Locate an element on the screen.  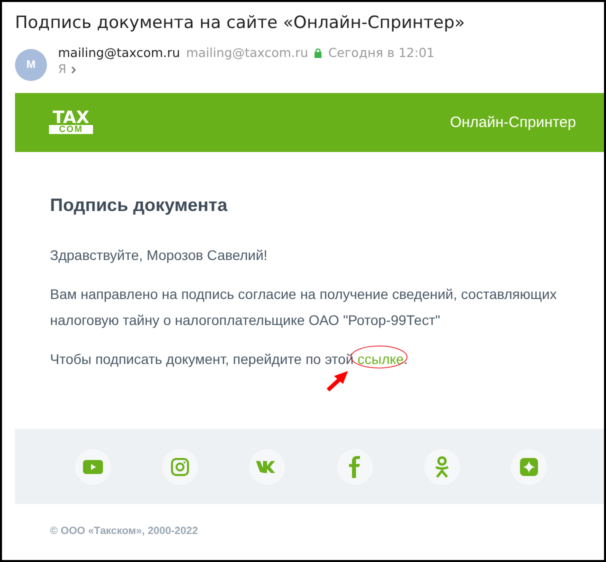
sender-name: mailing@taxcom.ru is located at coordinates (119, 52).